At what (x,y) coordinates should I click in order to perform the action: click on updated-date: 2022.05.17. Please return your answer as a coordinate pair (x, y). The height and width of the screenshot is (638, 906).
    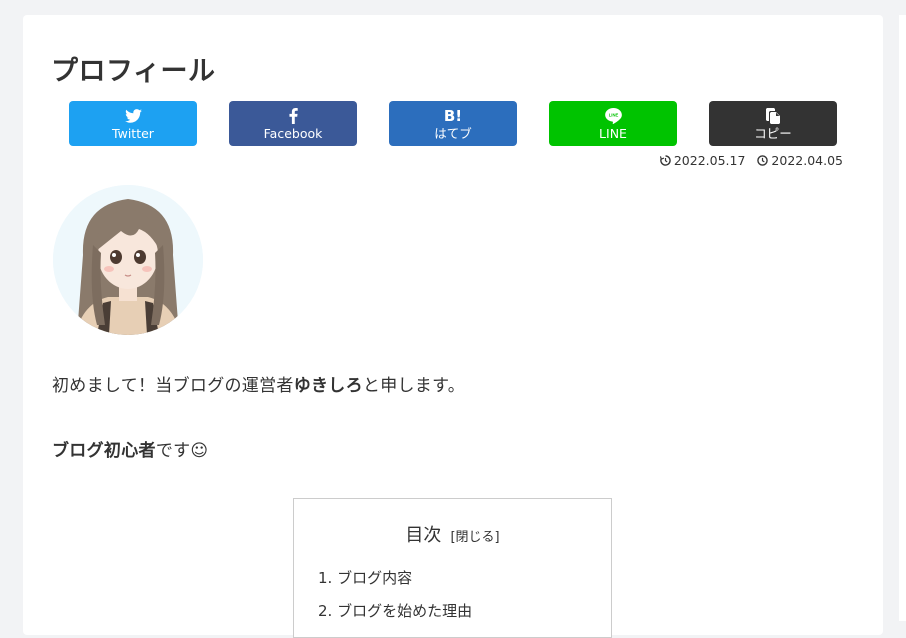
    Looking at the image, I should click on (702, 160).